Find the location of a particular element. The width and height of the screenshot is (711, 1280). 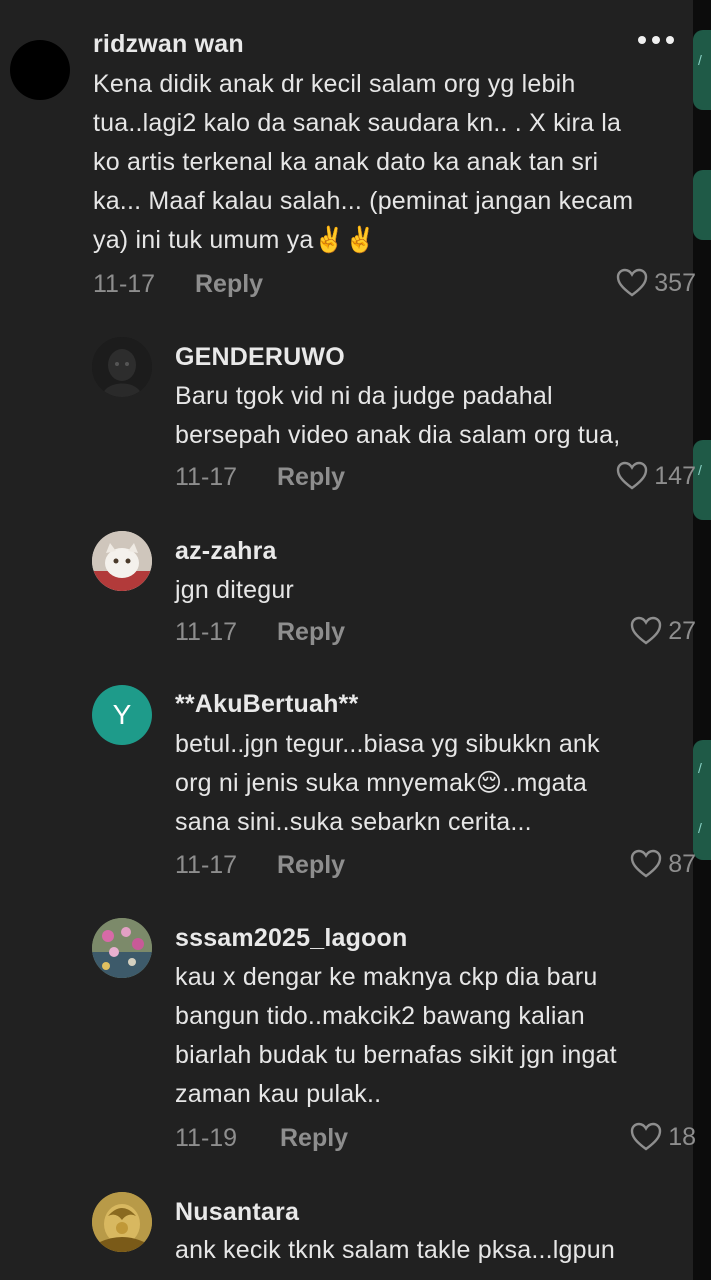

avatar: Y is located at coordinates (122, 715).